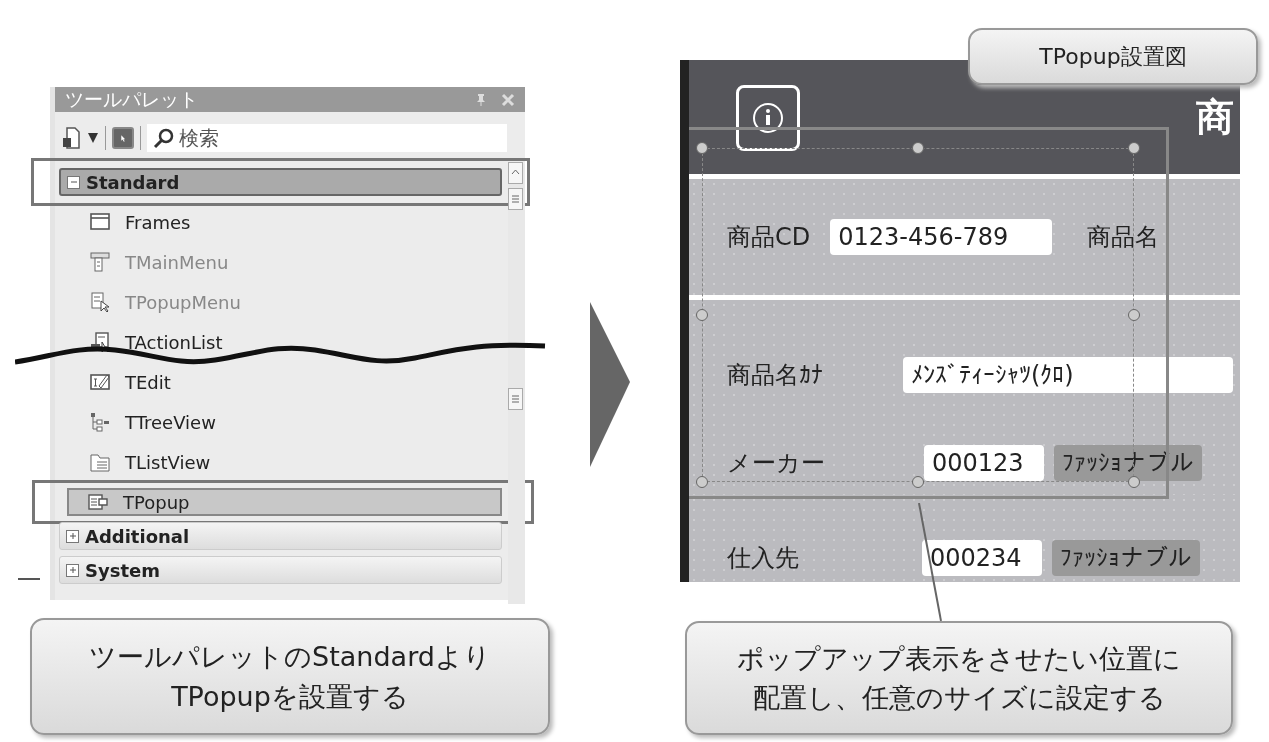  What do you see at coordinates (290, 696) in the screenshot?
I see `caption-text: TPopupを設置する` at bounding box center [290, 696].